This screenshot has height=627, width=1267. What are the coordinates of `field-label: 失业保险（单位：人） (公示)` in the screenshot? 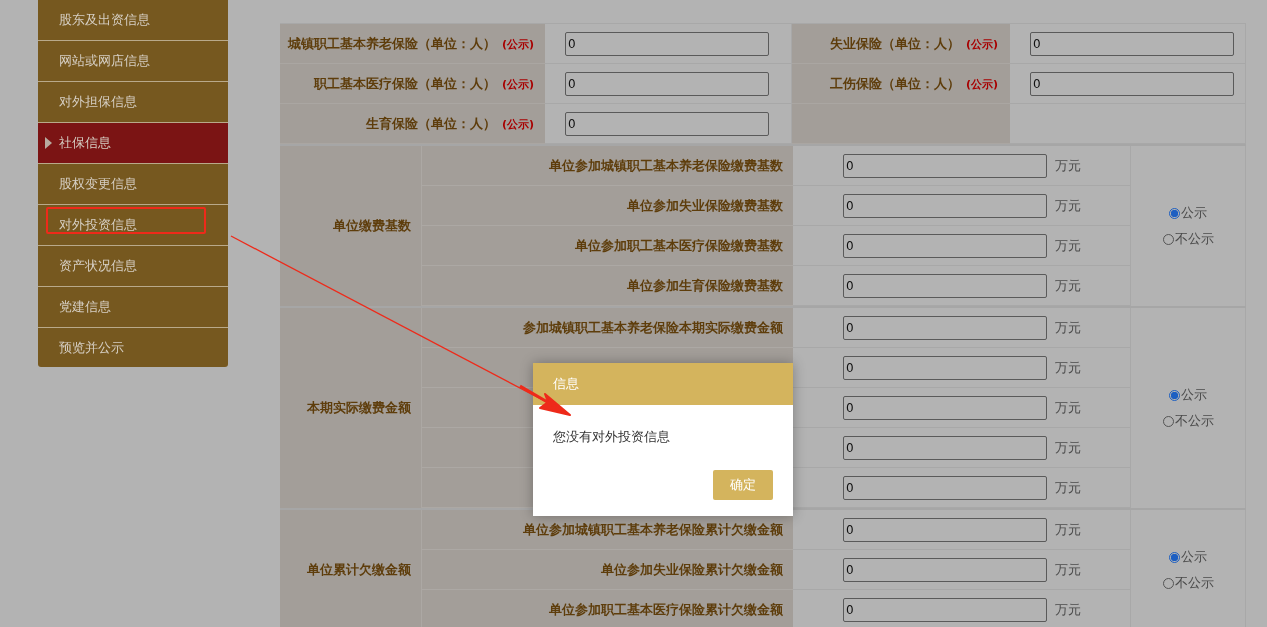 It's located at (913, 43).